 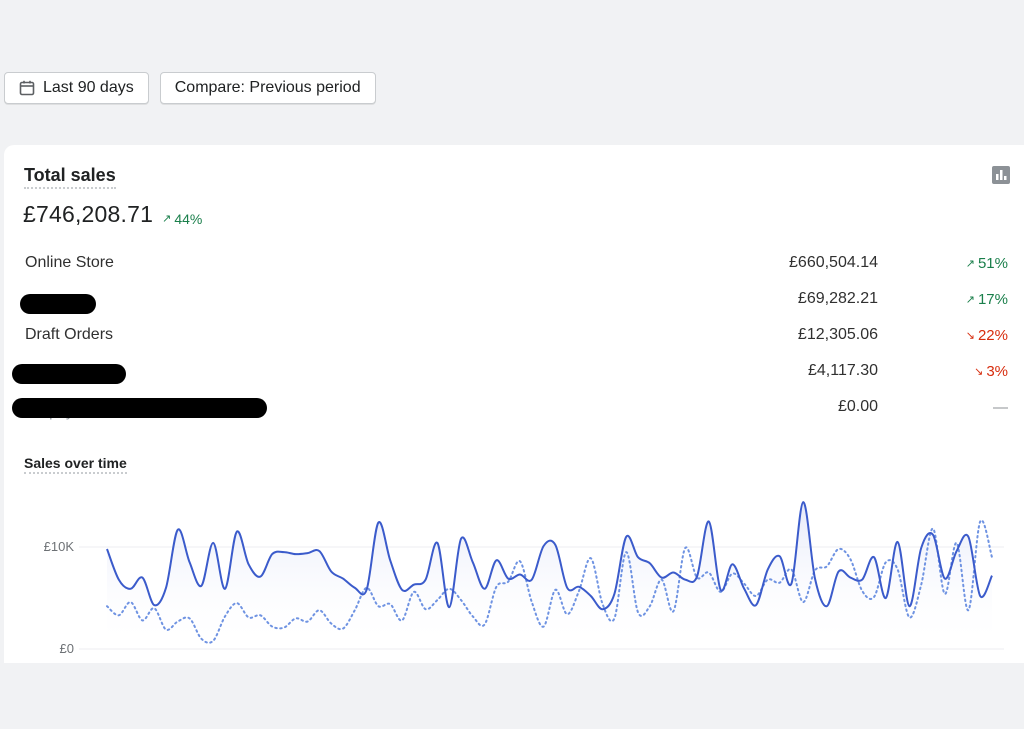 What do you see at coordinates (69, 334) in the screenshot?
I see `channel-label: Draft Orders` at bounding box center [69, 334].